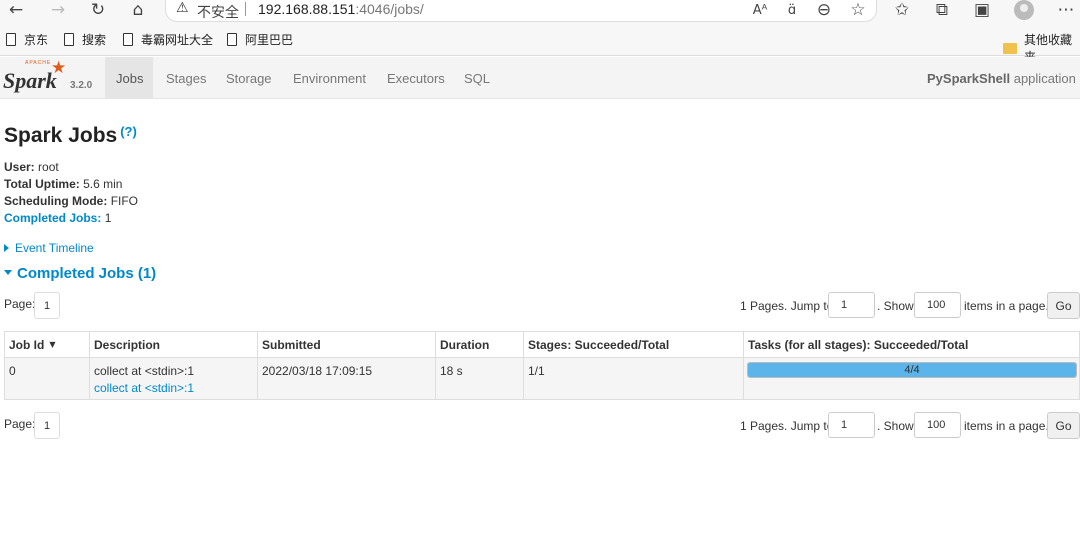 The width and height of the screenshot is (1080, 538). What do you see at coordinates (52, 218) in the screenshot?
I see `completed-jobs-link: Completed Jobs:` at bounding box center [52, 218].